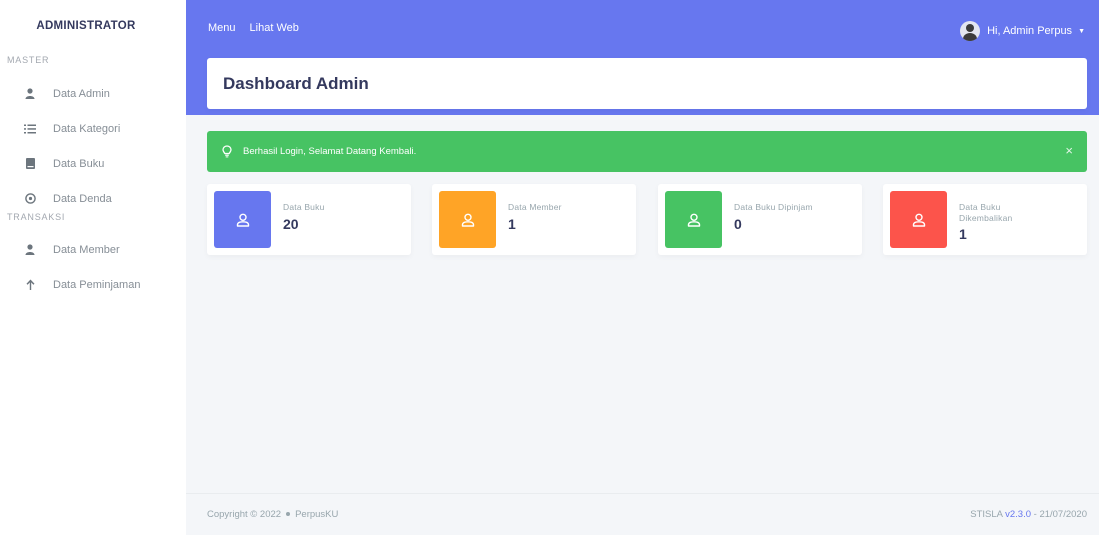 Image resolution: width=1099 pixels, height=535 pixels. Describe the element at coordinates (647, 83) in the screenshot. I see `section-header: Dashboard Admin` at that location.